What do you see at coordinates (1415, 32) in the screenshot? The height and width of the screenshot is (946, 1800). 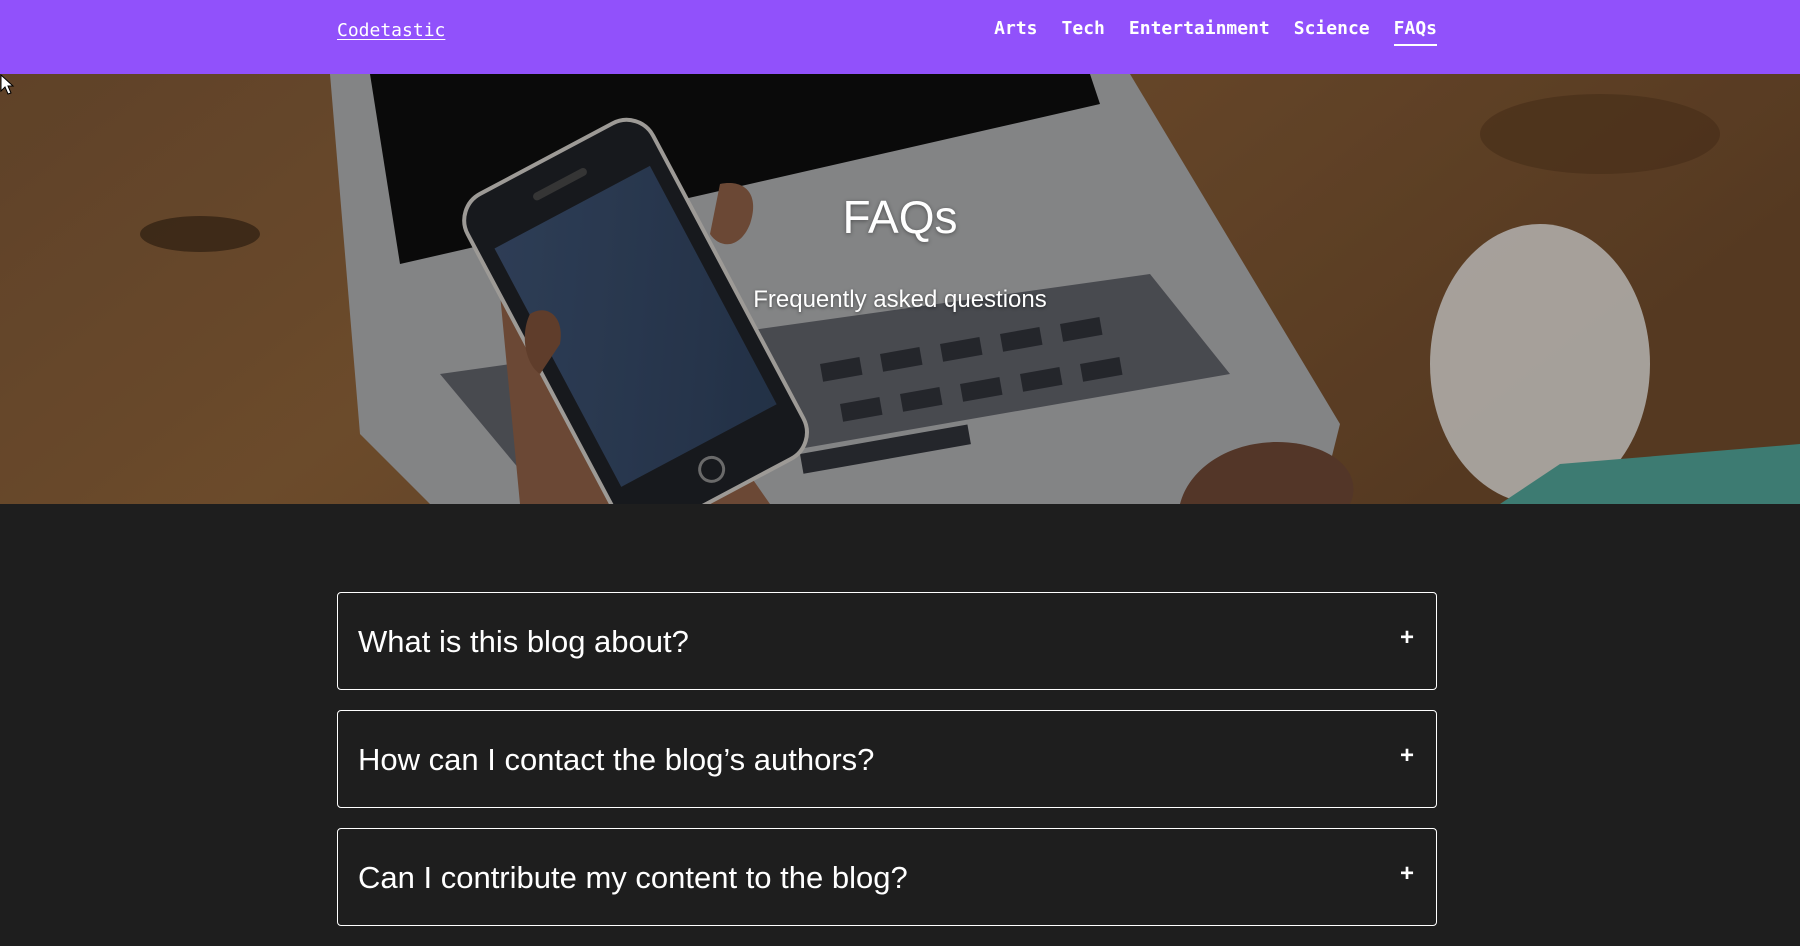 I see `nav-item-faqs: FAQs` at bounding box center [1415, 32].